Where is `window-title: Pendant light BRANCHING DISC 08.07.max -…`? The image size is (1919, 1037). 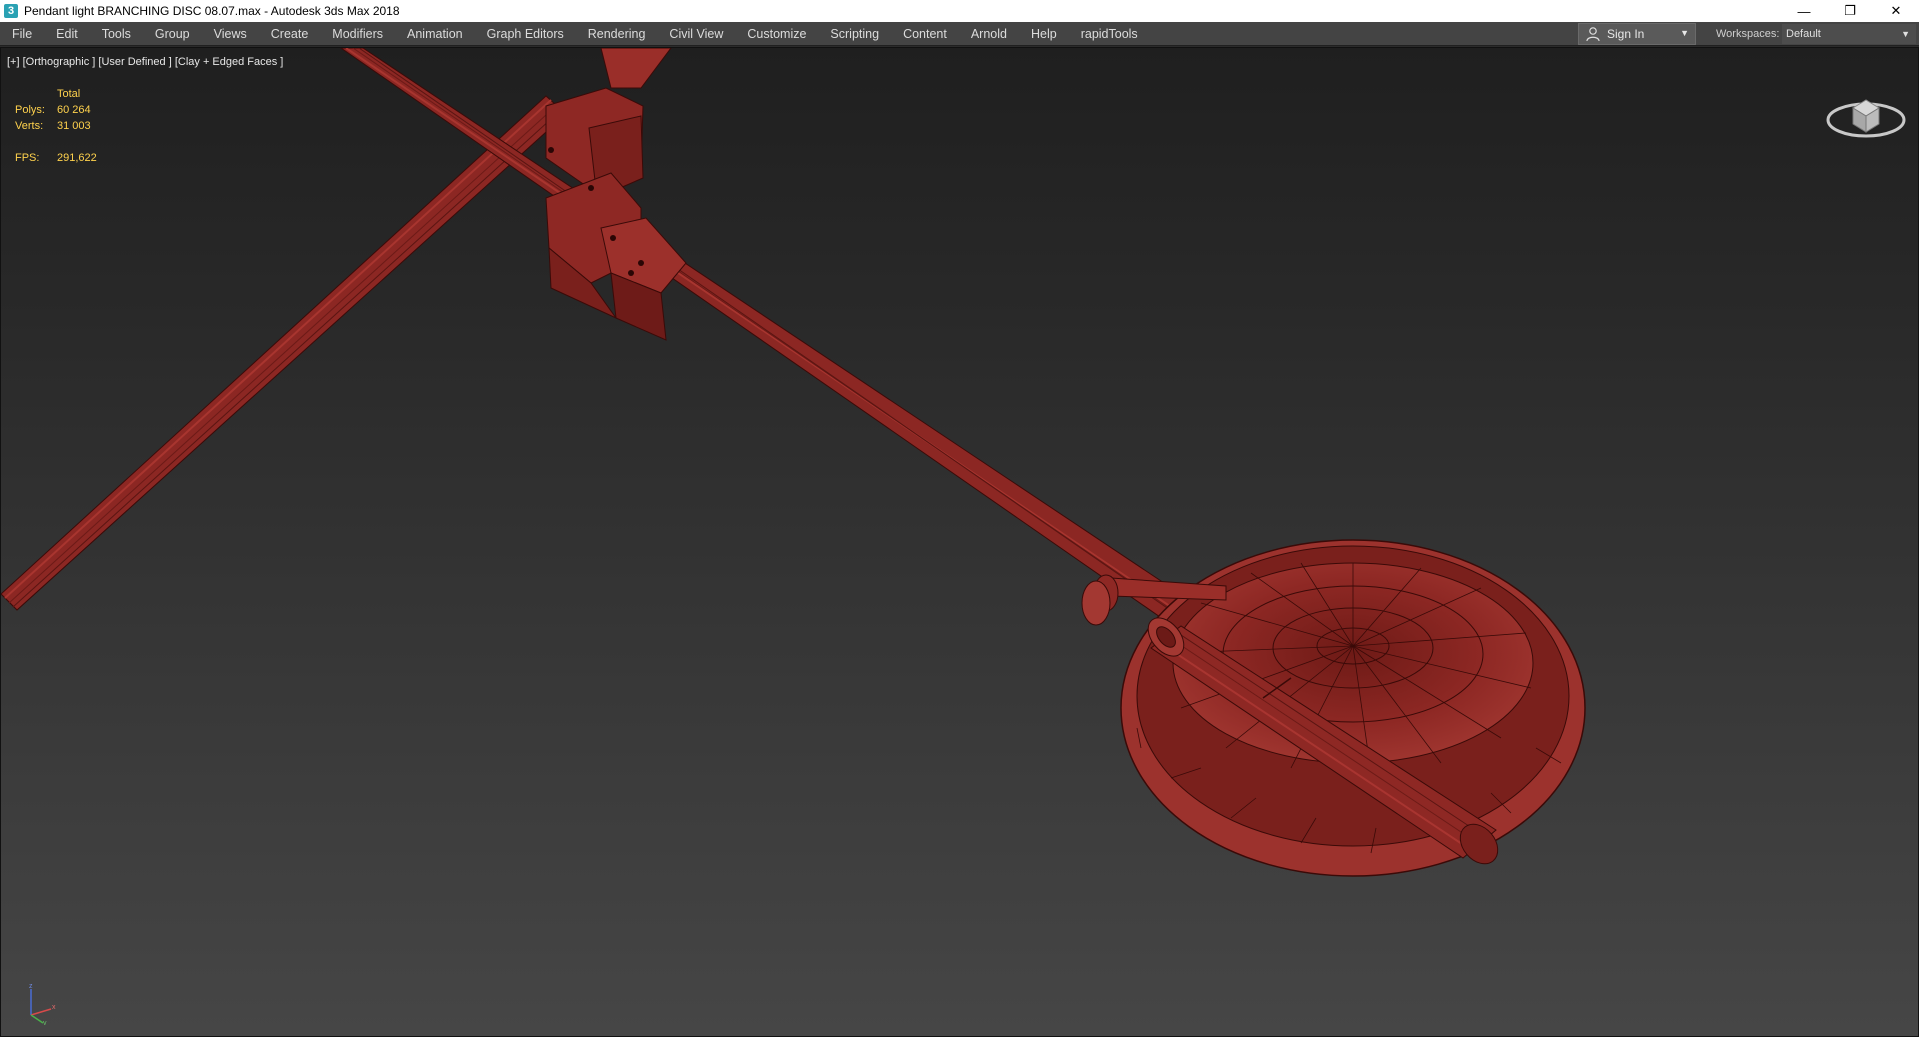
window-title: Pendant light BRANCHING DISC 08.07.max -… is located at coordinates (212, 11).